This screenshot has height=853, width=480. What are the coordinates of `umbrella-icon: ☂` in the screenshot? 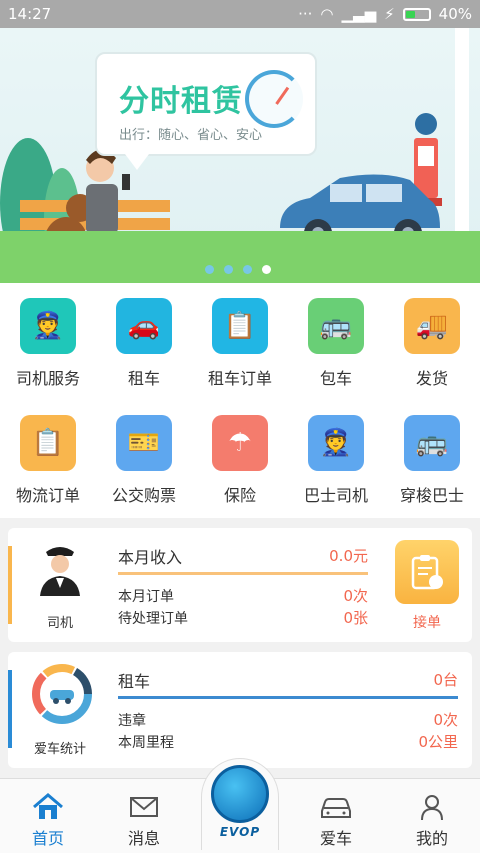 It's located at (240, 443).